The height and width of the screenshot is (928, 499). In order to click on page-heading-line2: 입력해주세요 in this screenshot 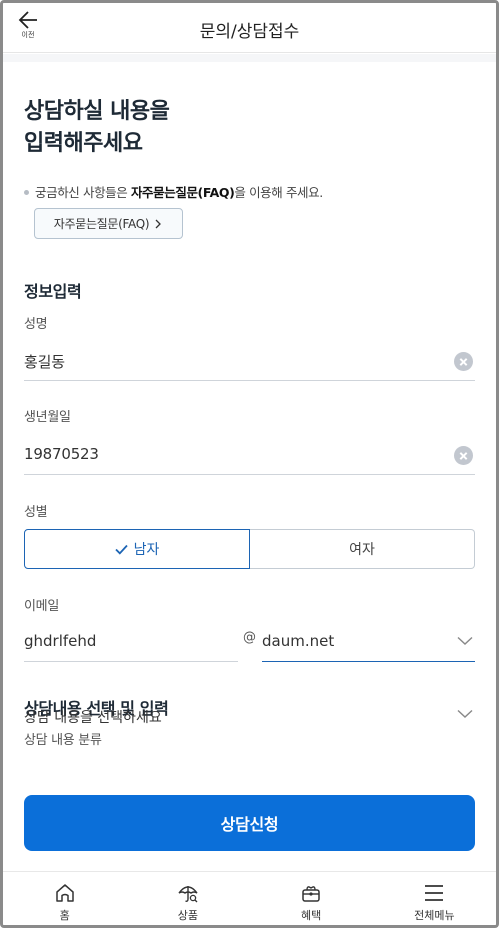, I will do `click(83, 143)`.